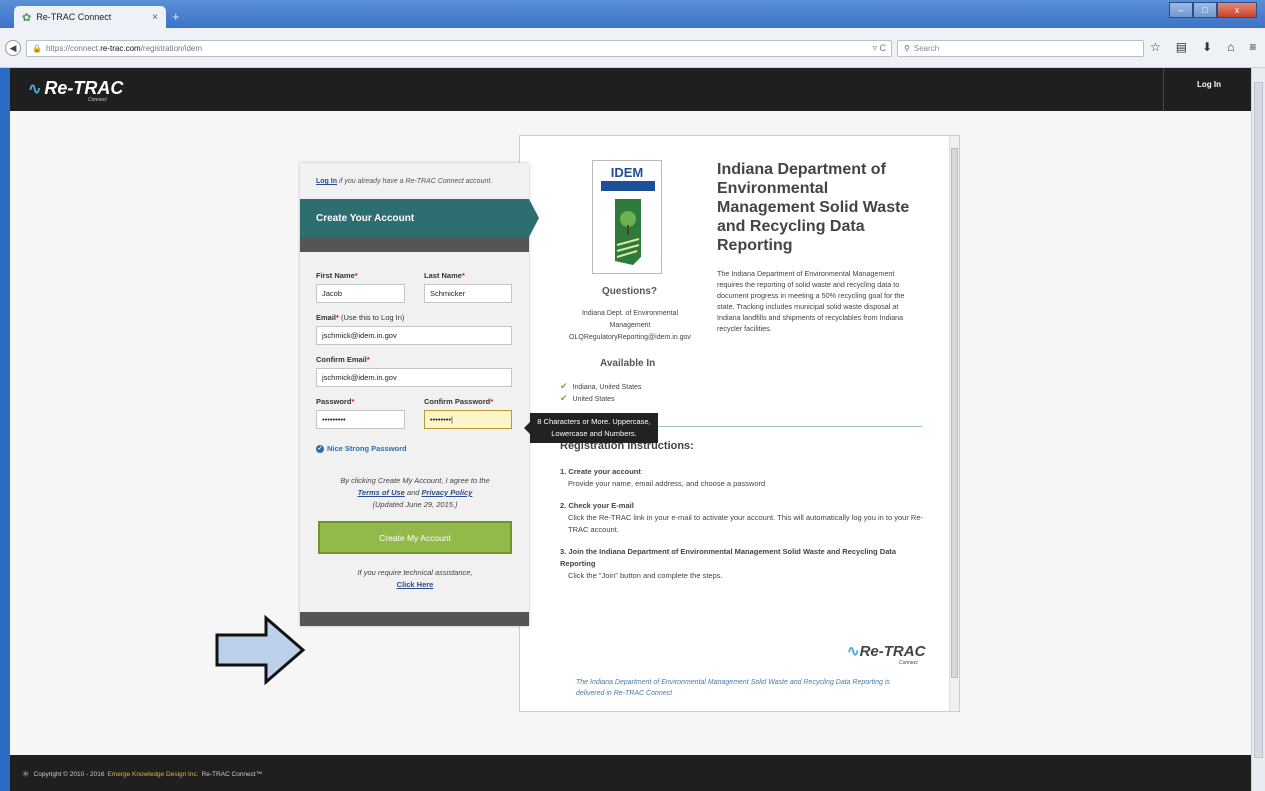 The image size is (1265, 791). Describe the element at coordinates (628, 363) in the screenshot. I see `available-title: Available In` at that location.